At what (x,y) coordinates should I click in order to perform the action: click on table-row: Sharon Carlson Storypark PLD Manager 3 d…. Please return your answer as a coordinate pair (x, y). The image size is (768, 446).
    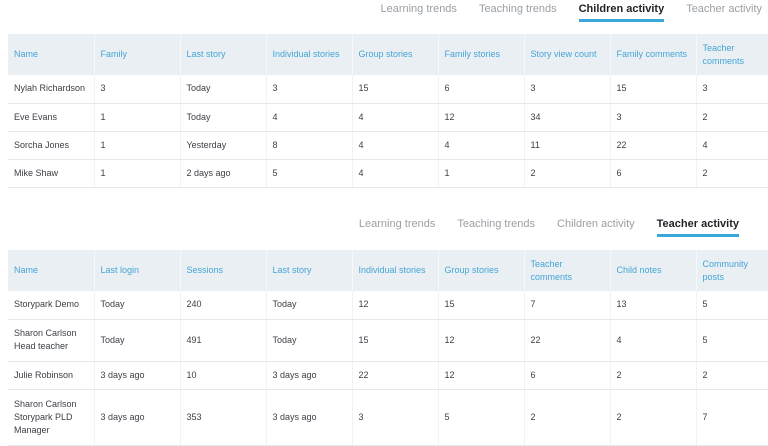
    Looking at the image, I should click on (388, 417).